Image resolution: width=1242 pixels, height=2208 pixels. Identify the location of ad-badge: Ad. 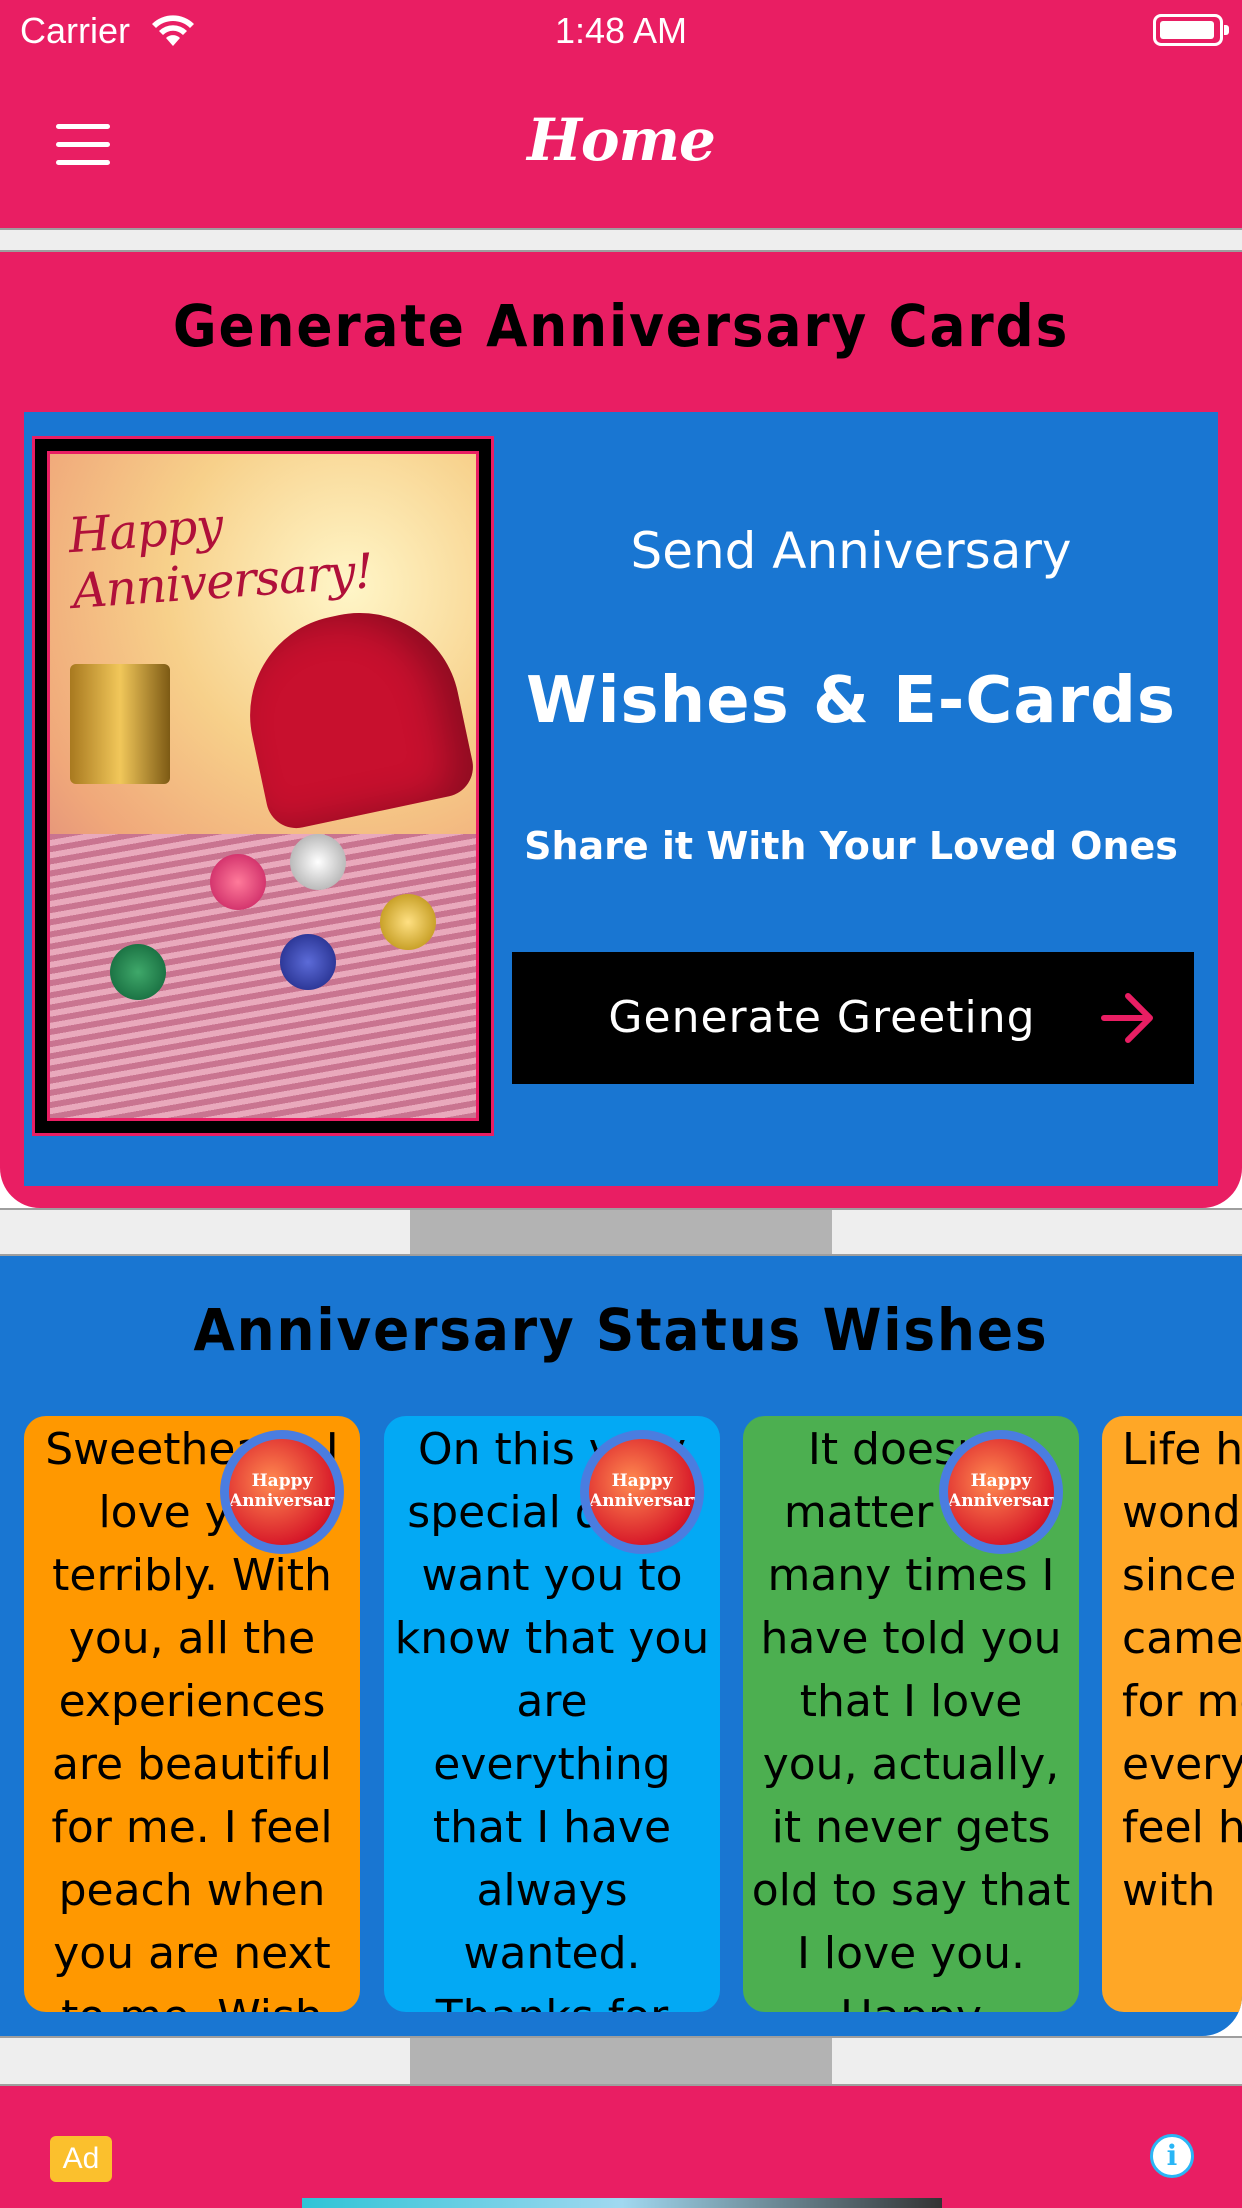
(81, 2159).